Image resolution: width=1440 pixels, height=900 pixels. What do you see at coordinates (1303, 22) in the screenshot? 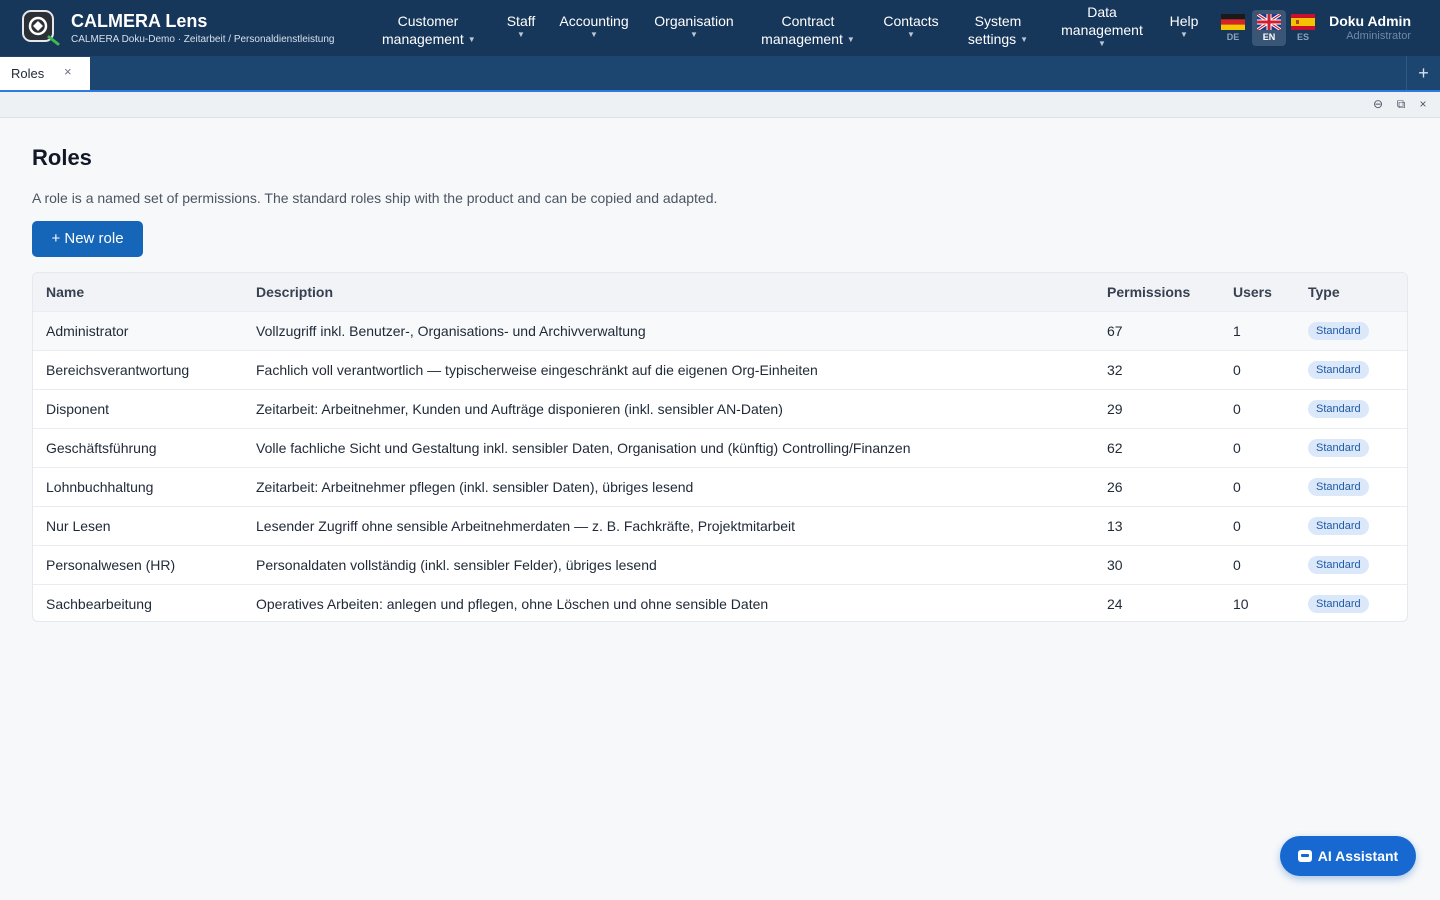
I see `spain-flag-icon` at bounding box center [1303, 22].